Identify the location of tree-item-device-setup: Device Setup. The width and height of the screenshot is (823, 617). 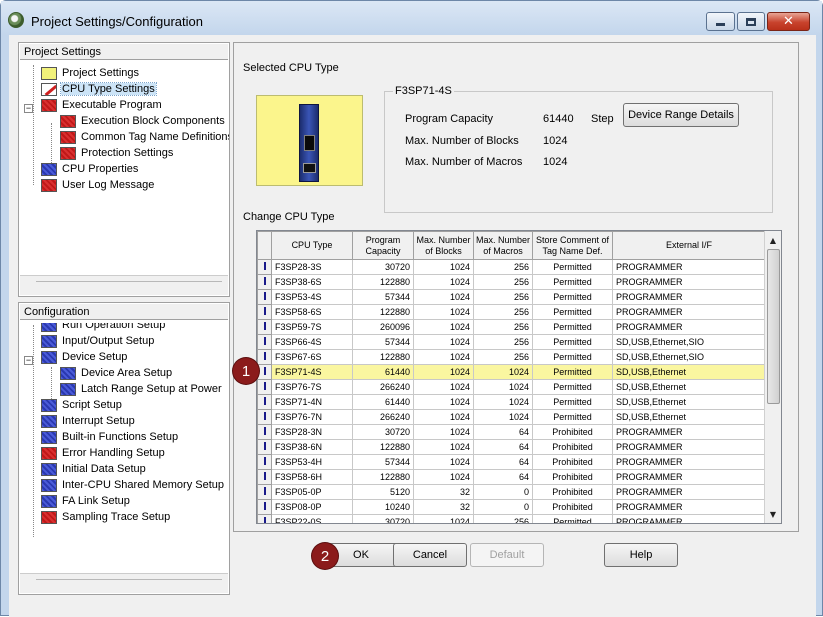
(84, 357).